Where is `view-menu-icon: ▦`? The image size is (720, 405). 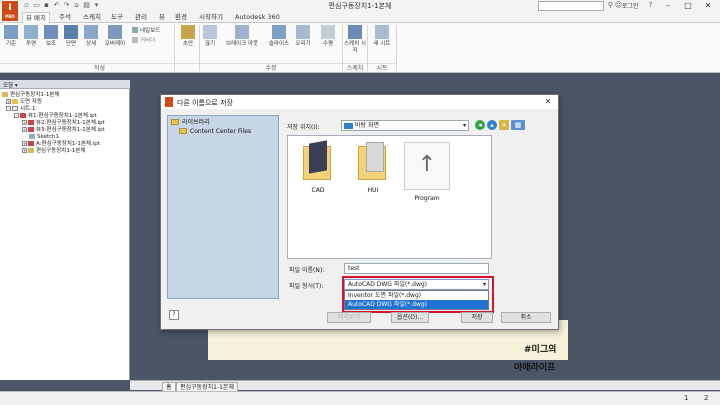 view-menu-icon: ▦ is located at coordinates (518, 125).